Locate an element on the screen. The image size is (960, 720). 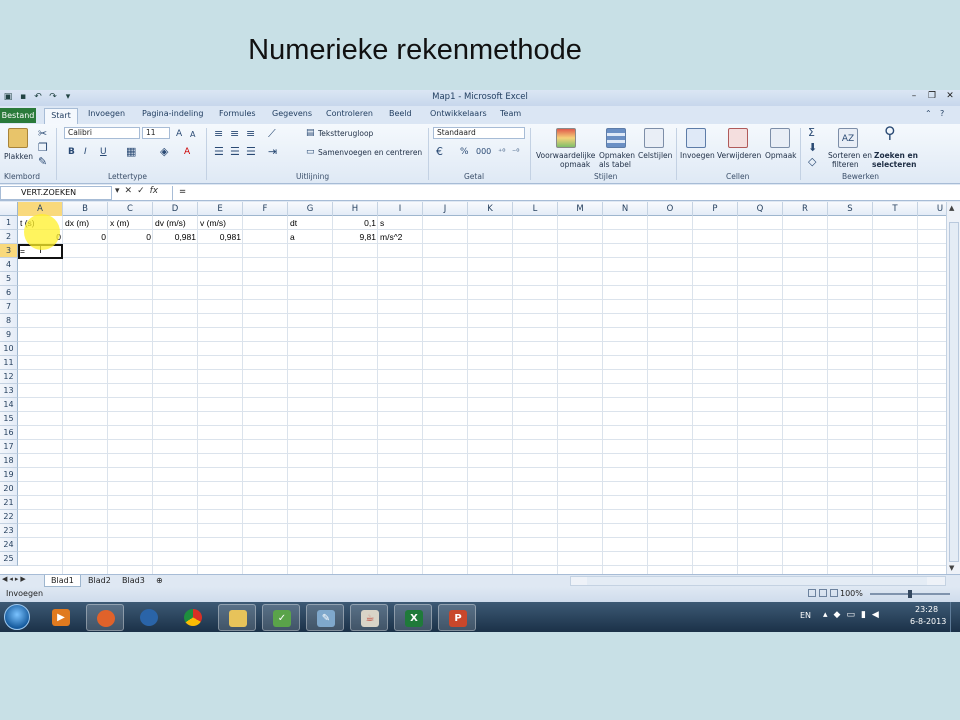
select-all-corner is located at coordinates (9, 209).